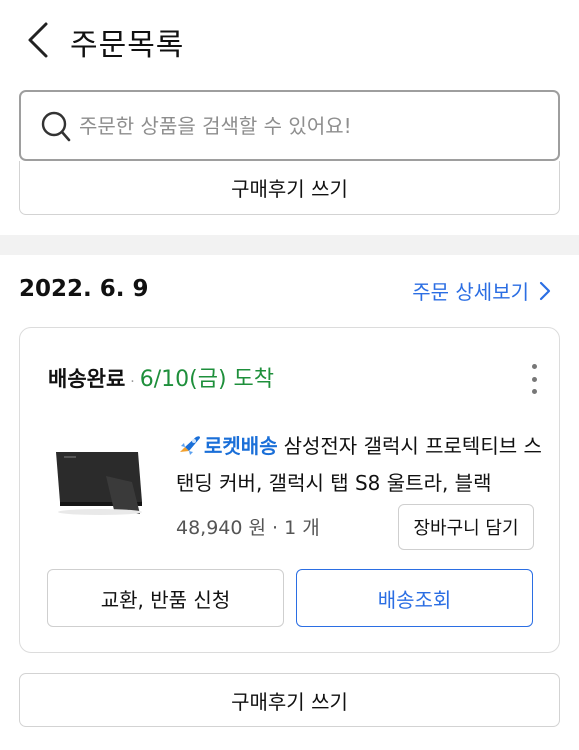  What do you see at coordinates (87, 379) in the screenshot?
I see `status-label: 배송완료` at bounding box center [87, 379].